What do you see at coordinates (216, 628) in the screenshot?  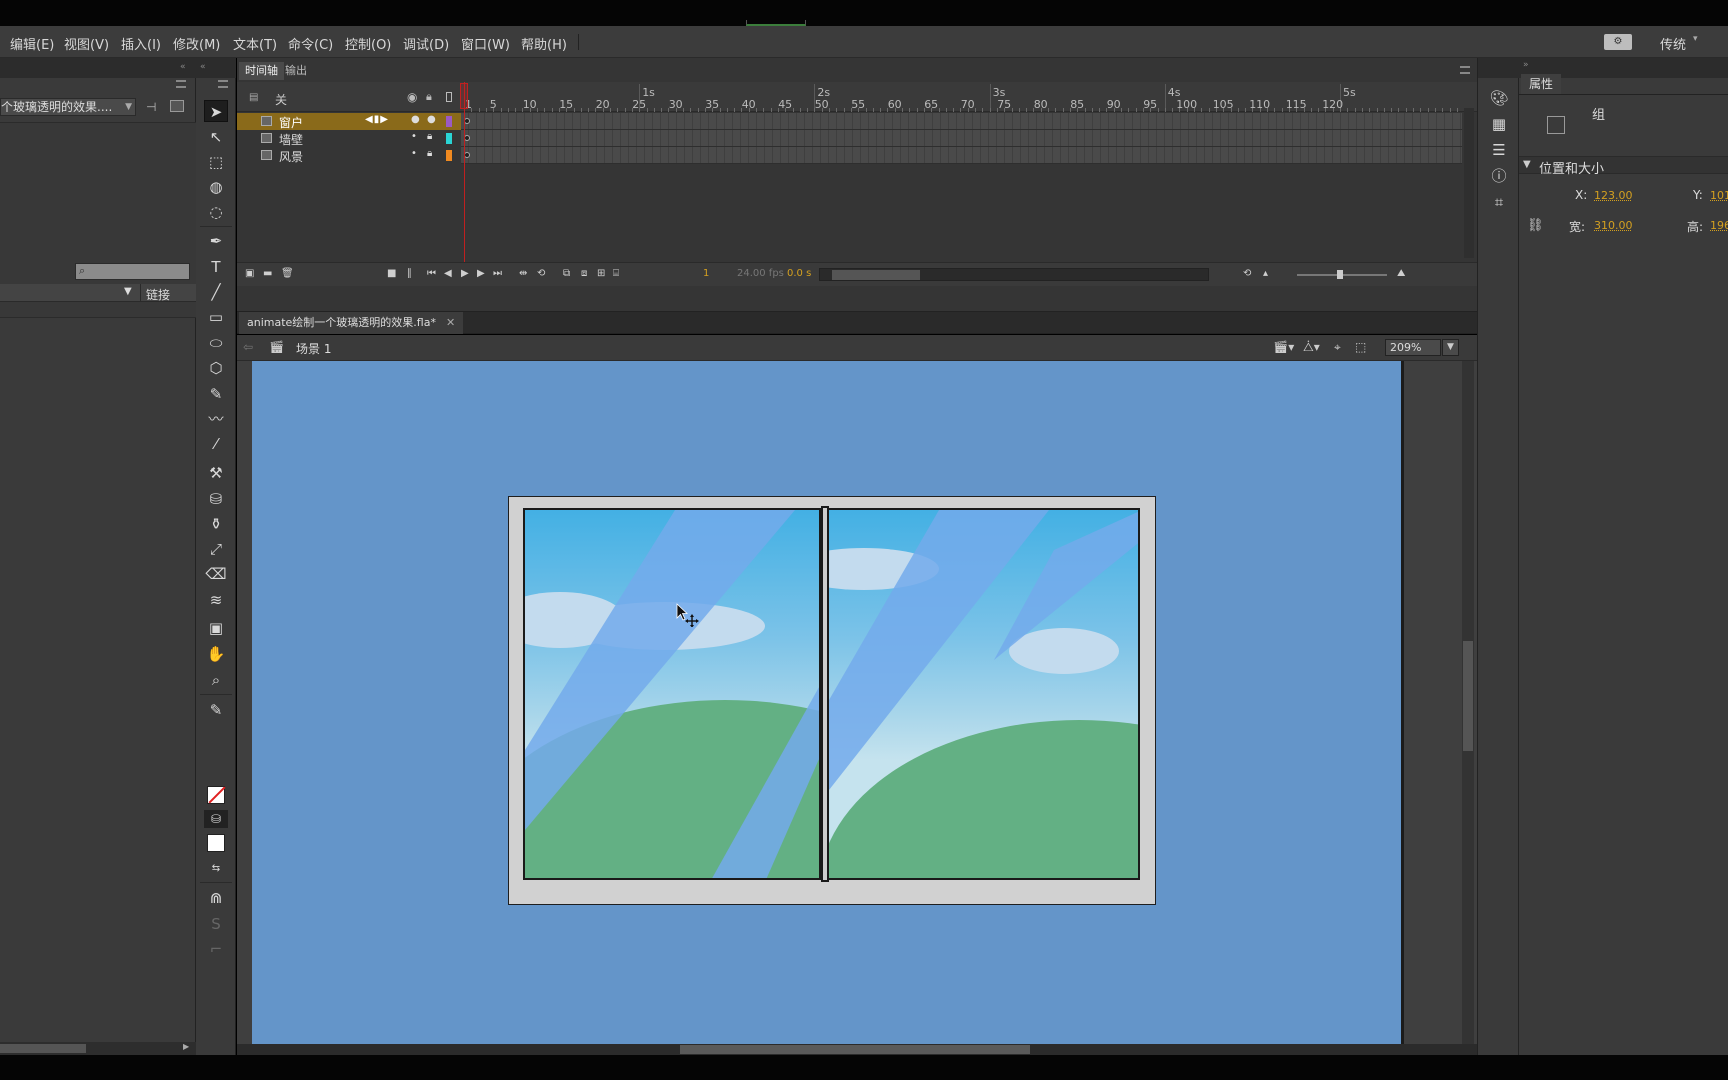 I see `camera-tool-icon: ▣` at bounding box center [216, 628].